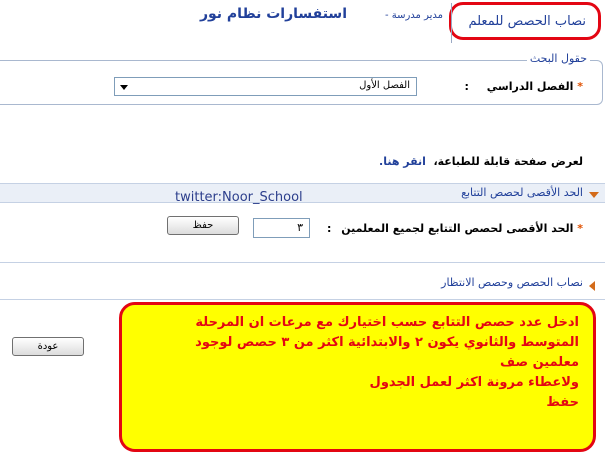  Describe the element at coordinates (48, 346) in the screenshot. I see `back-button: عودة` at that location.